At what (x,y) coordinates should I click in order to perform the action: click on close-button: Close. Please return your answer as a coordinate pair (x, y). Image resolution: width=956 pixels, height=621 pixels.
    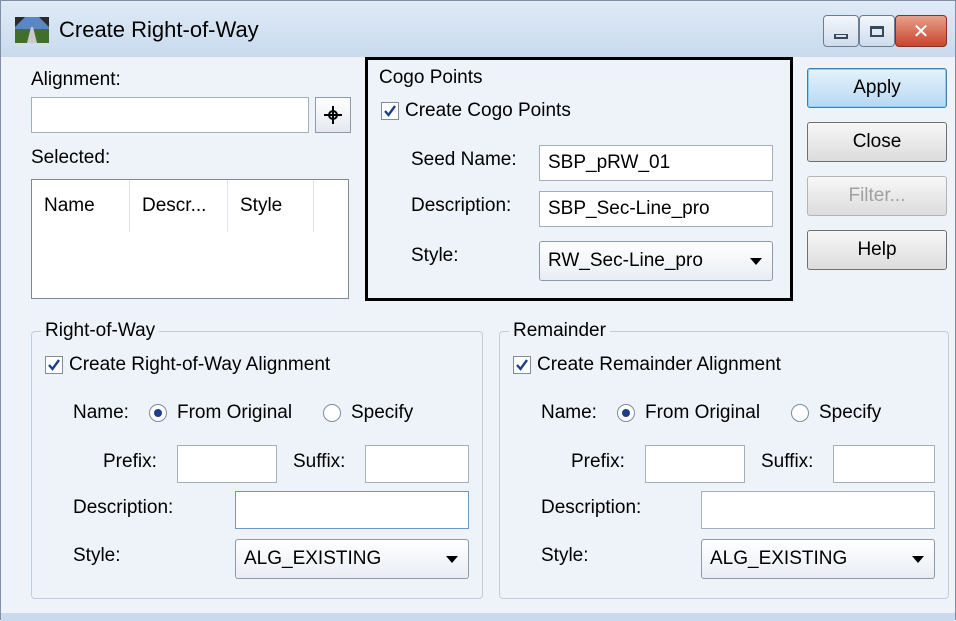
    Looking at the image, I should click on (877, 142).